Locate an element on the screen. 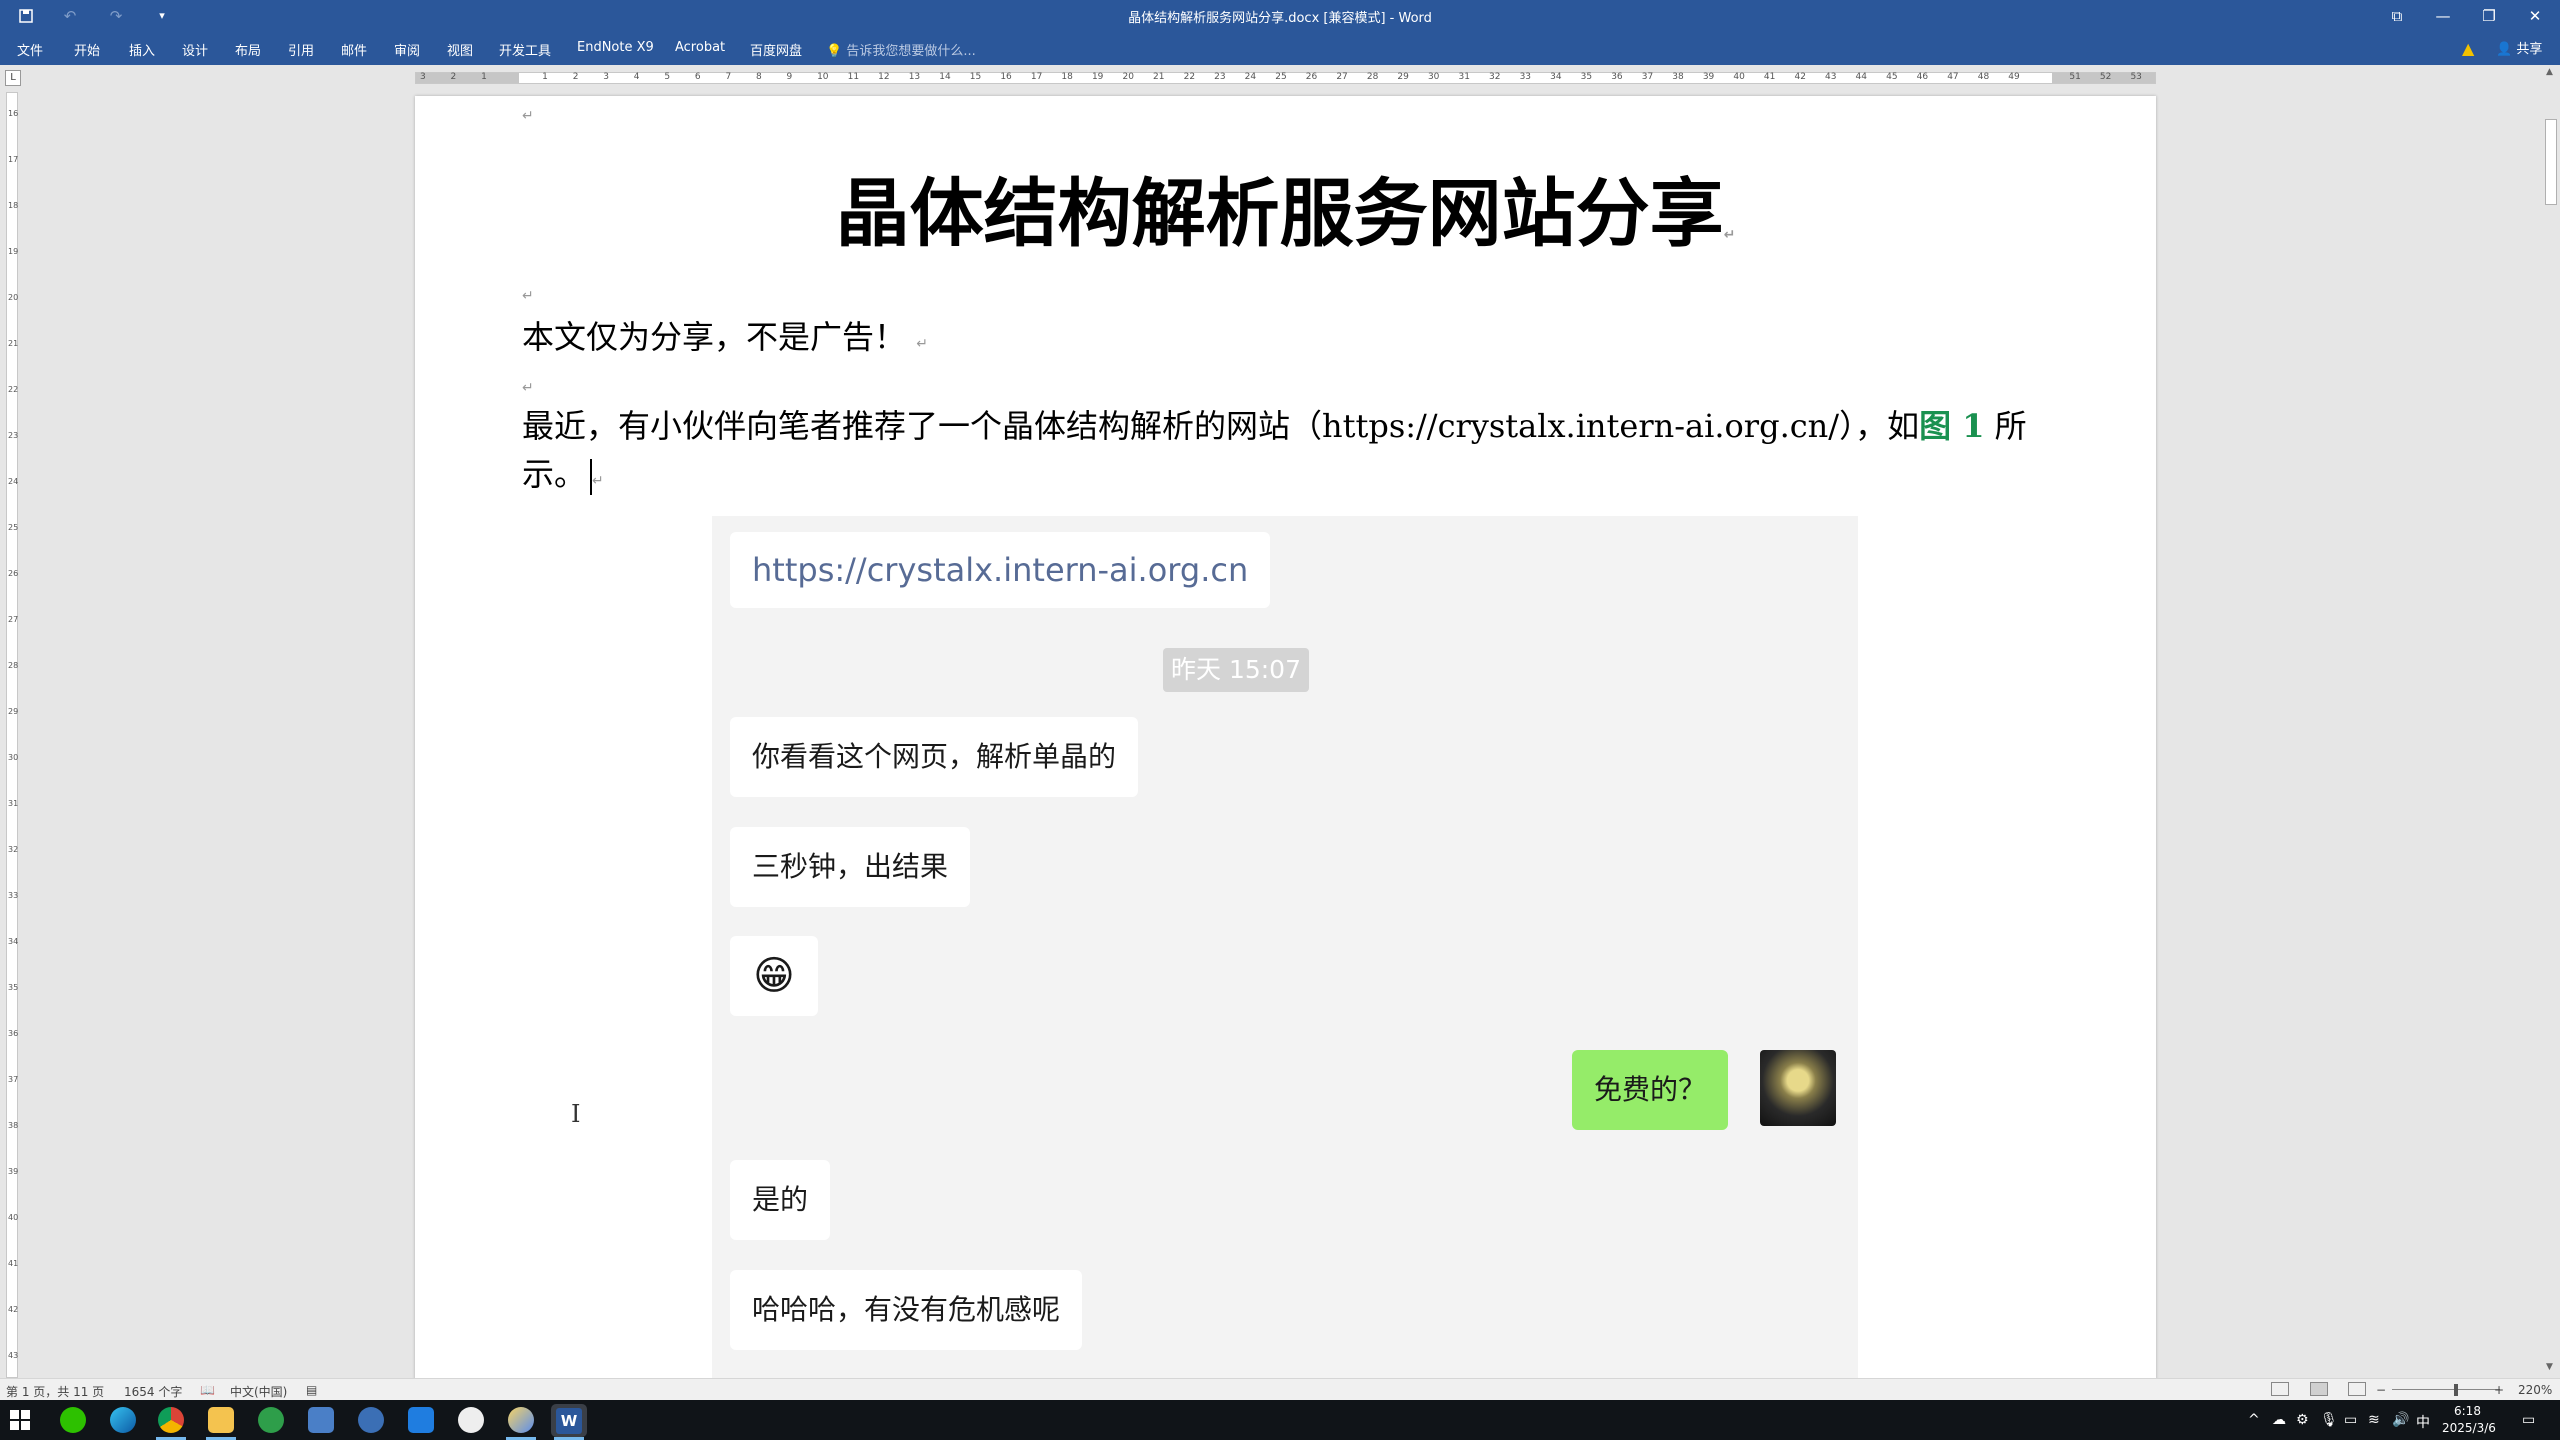 The image size is (2560, 1440). vertical-scrollbar: ▲ ▼ is located at coordinates (2551, 721).